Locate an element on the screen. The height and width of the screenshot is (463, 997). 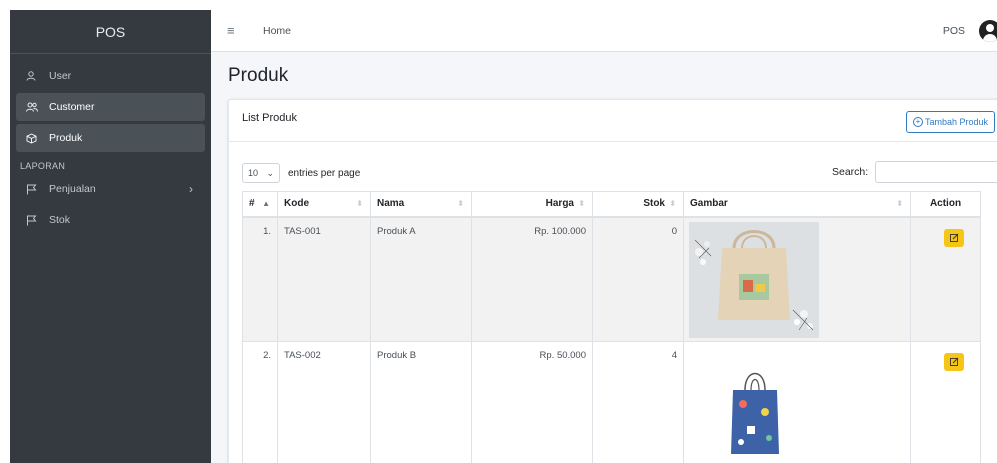
sidebar-item-label: User is located at coordinates (60, 76).